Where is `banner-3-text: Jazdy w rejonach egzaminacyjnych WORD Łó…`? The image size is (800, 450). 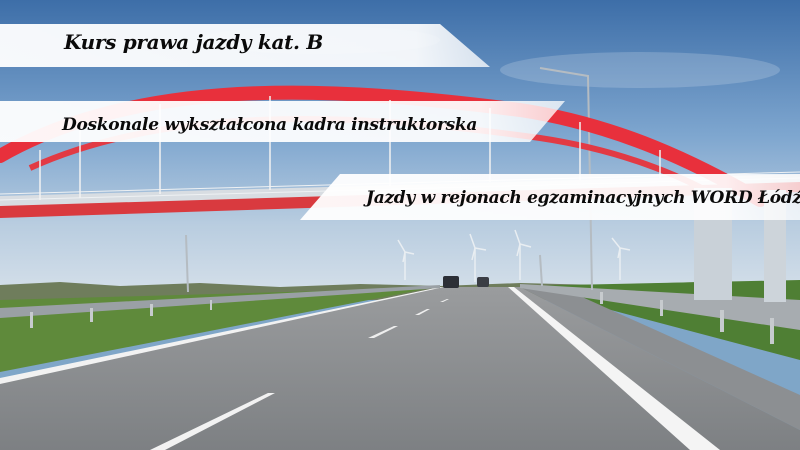 banner-3-text: Jazdy w rejonach egzaminacyjnych WORD Łó… is located at coordinates (583, 198).